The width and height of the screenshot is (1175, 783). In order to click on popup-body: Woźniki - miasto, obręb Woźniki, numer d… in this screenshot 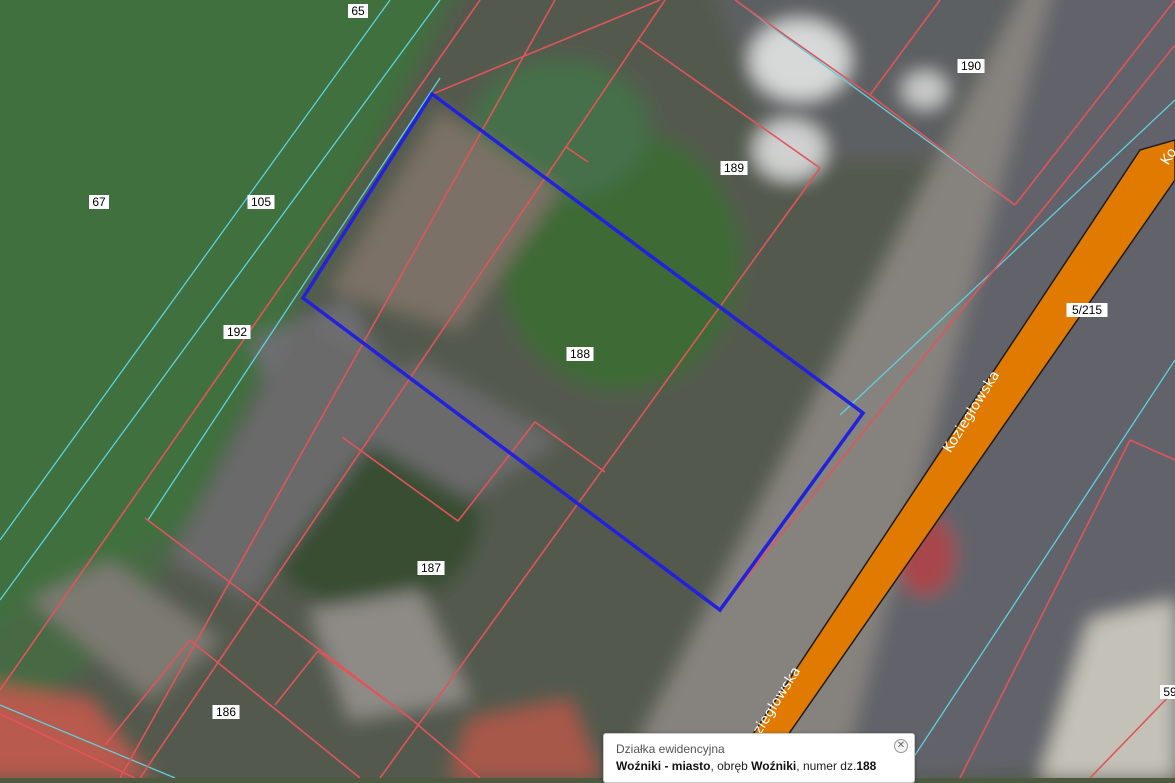, I will do `click(759, 766)`.